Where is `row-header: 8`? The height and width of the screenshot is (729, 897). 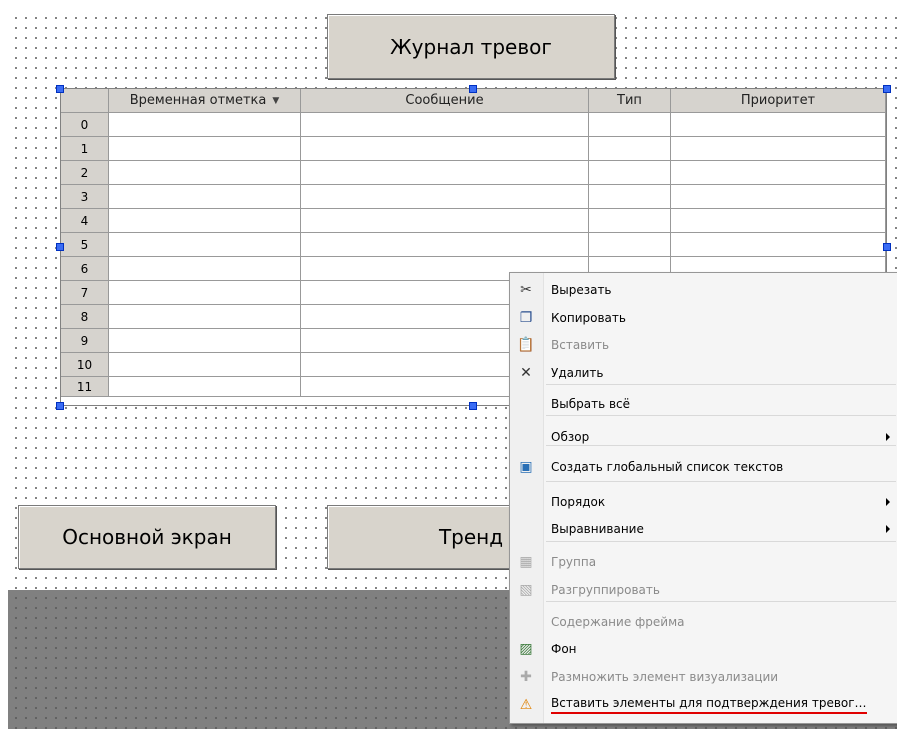 row-header: 8 is located at coordinates (85, 317).